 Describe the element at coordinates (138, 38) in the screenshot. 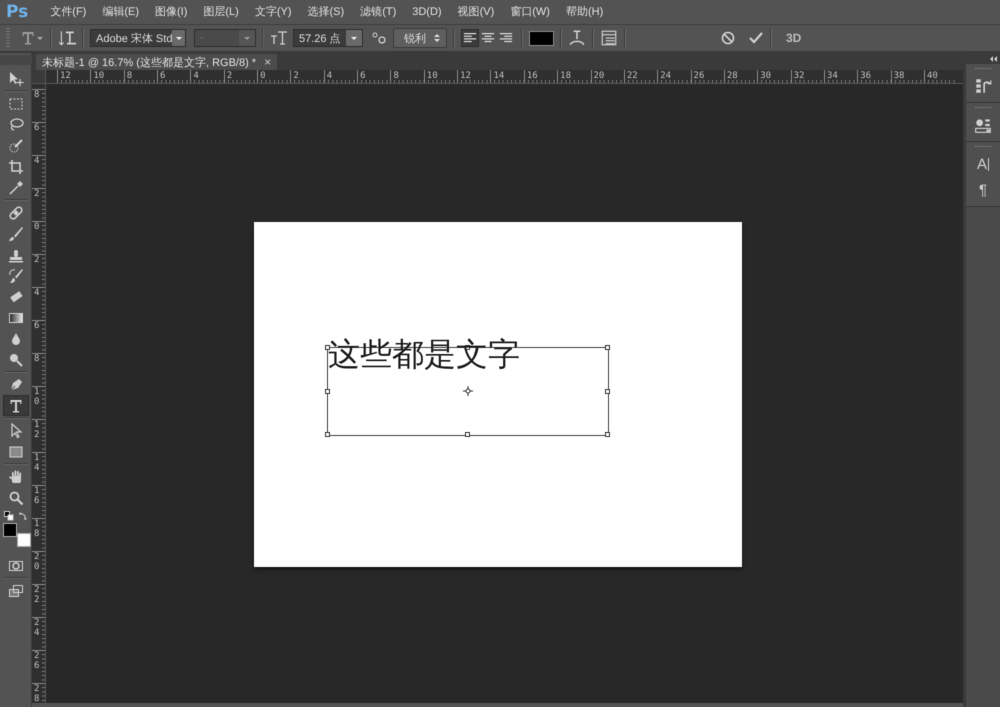

I see `font-family-dropdown: Adobe 宋体 Std` at that location.